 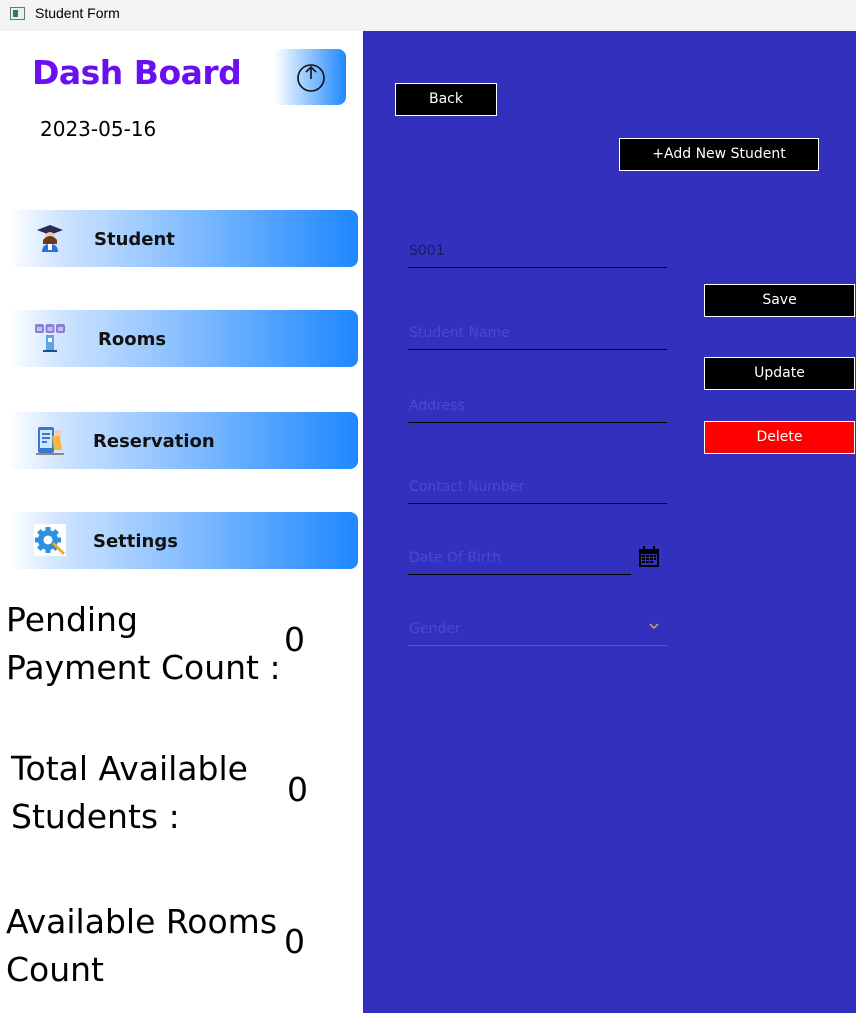 I want to click on calendar-icon, so click(x=649, y=557).